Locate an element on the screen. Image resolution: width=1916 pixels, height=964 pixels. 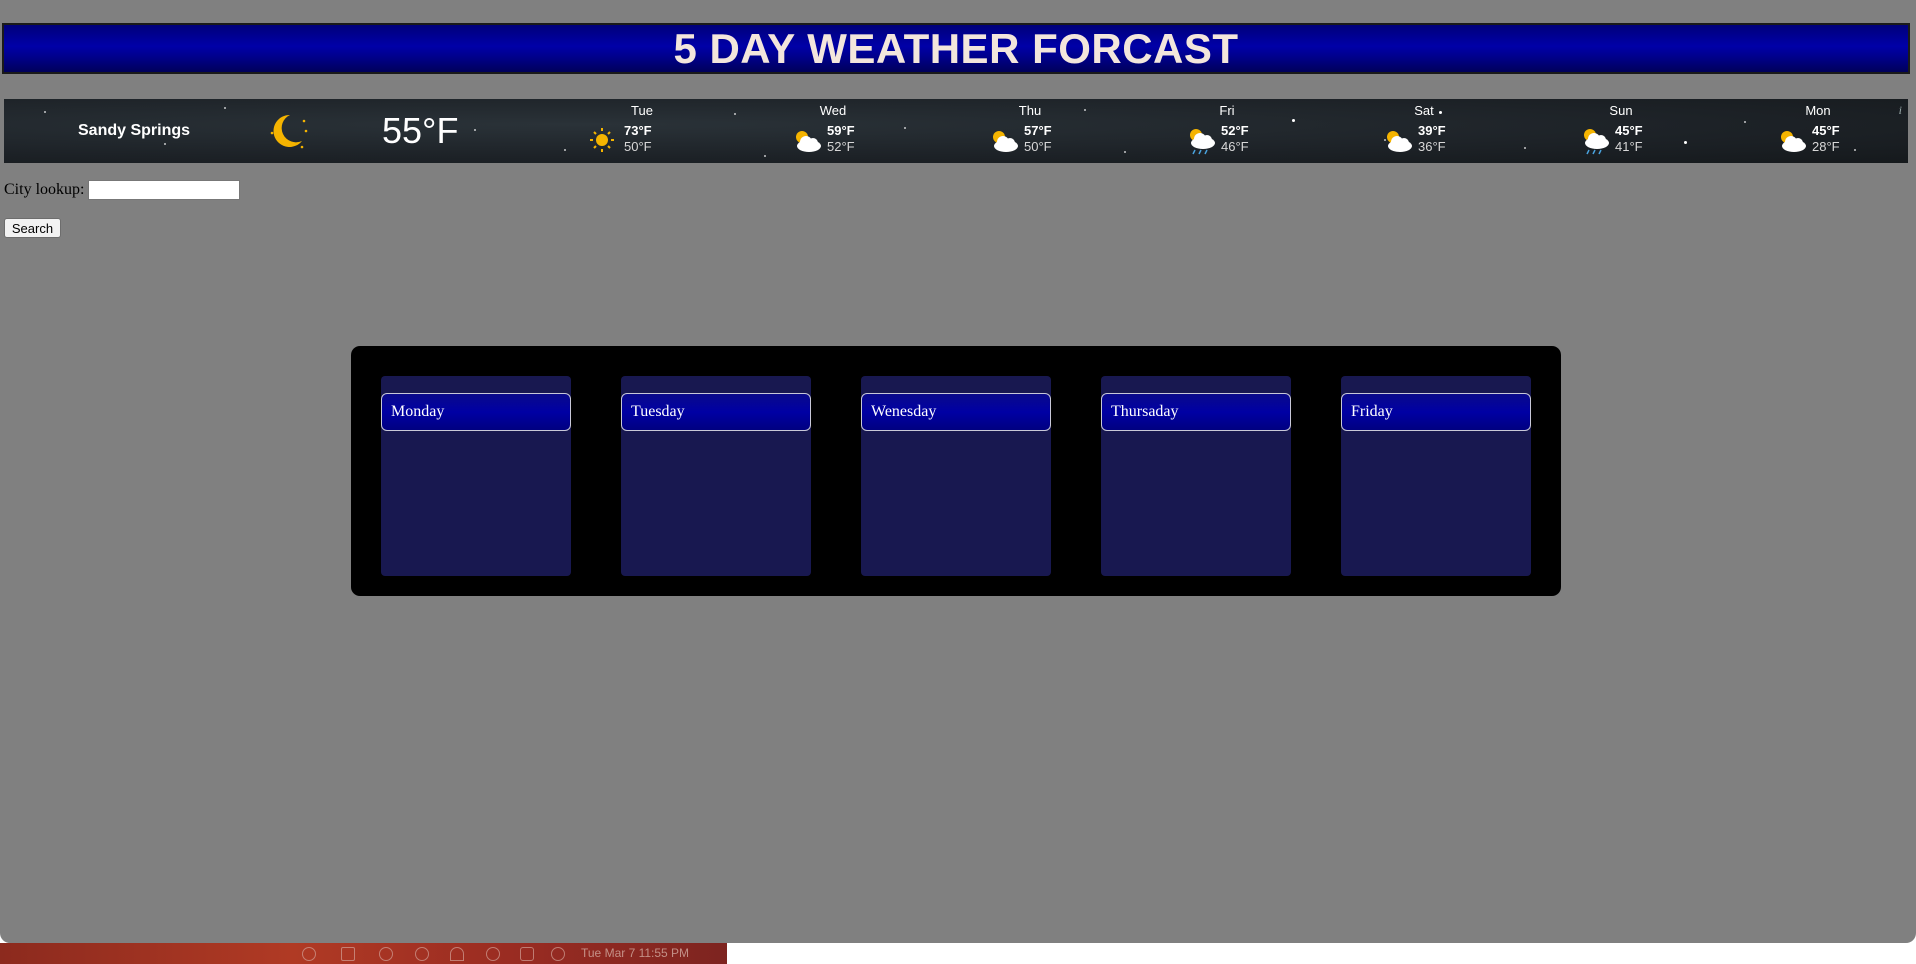
day-high: 59°F is located at coordinates (841, 130).